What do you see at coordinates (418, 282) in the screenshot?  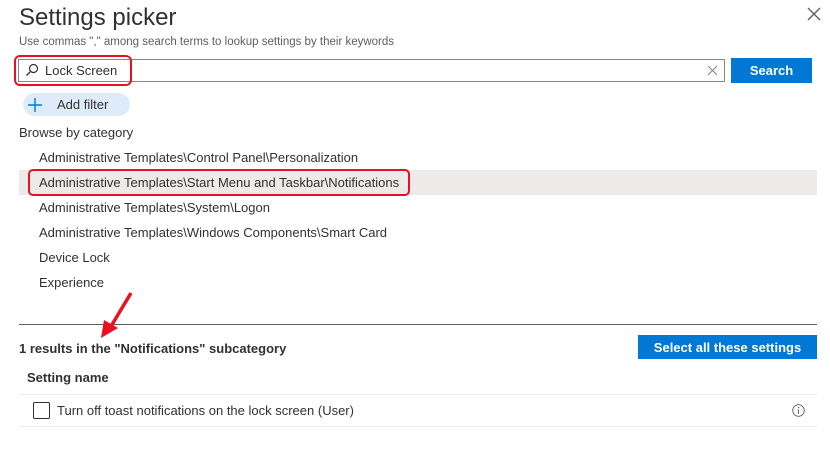 I see `category-item: Experience` at bounding box center [418, 282].